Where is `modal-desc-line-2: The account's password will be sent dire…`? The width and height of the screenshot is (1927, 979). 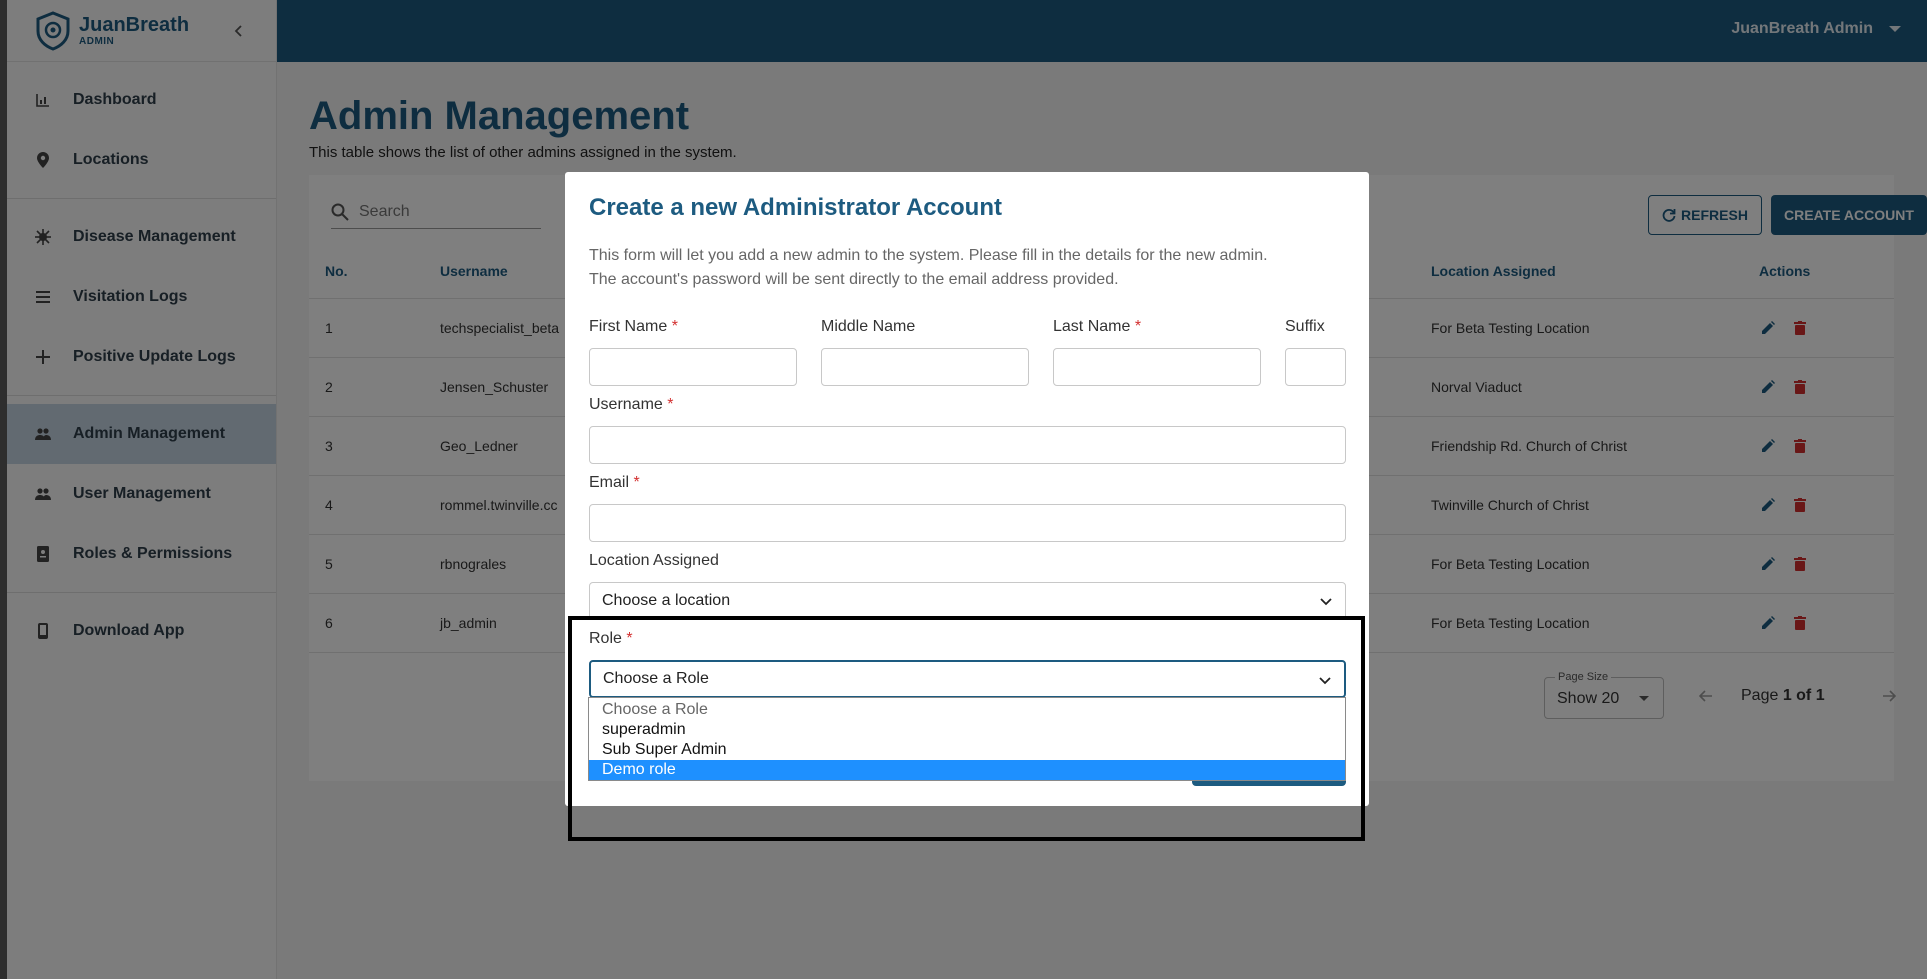
modal-desc-line-2: The account's password will be sent dire… is located at coordinates (854, 279).